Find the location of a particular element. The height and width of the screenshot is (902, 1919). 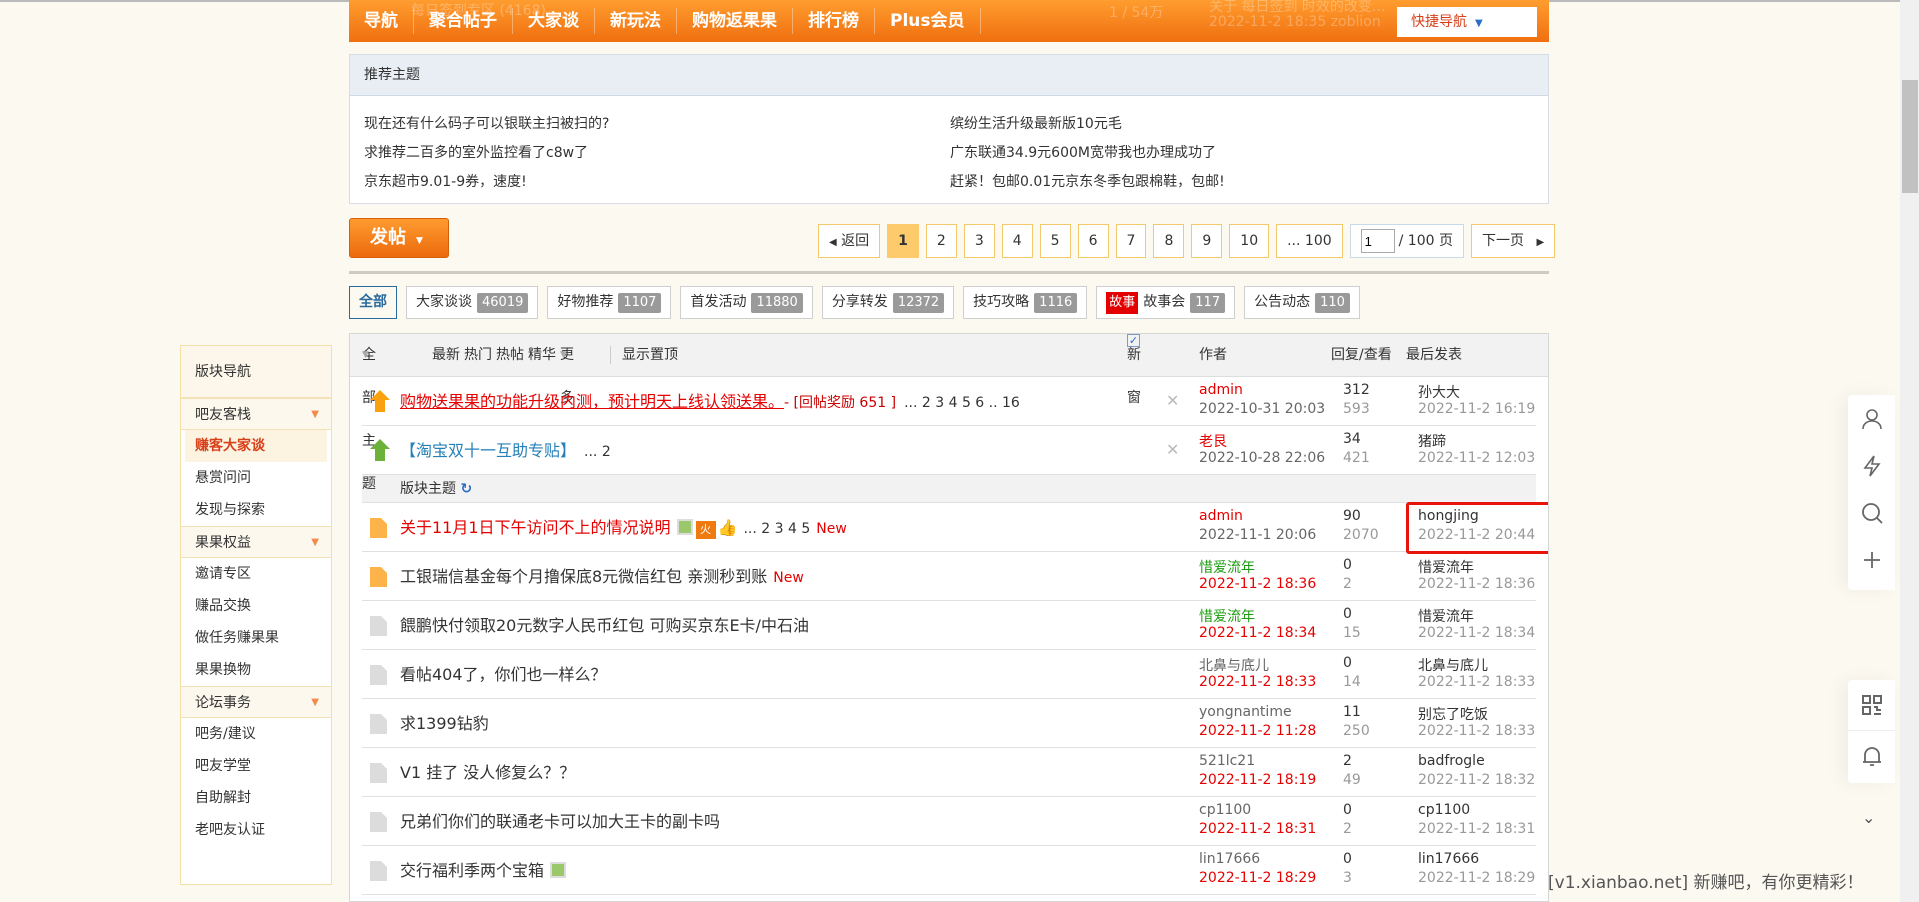

sidebar-item: 邀请专区 is located at coordinates (256, 574).